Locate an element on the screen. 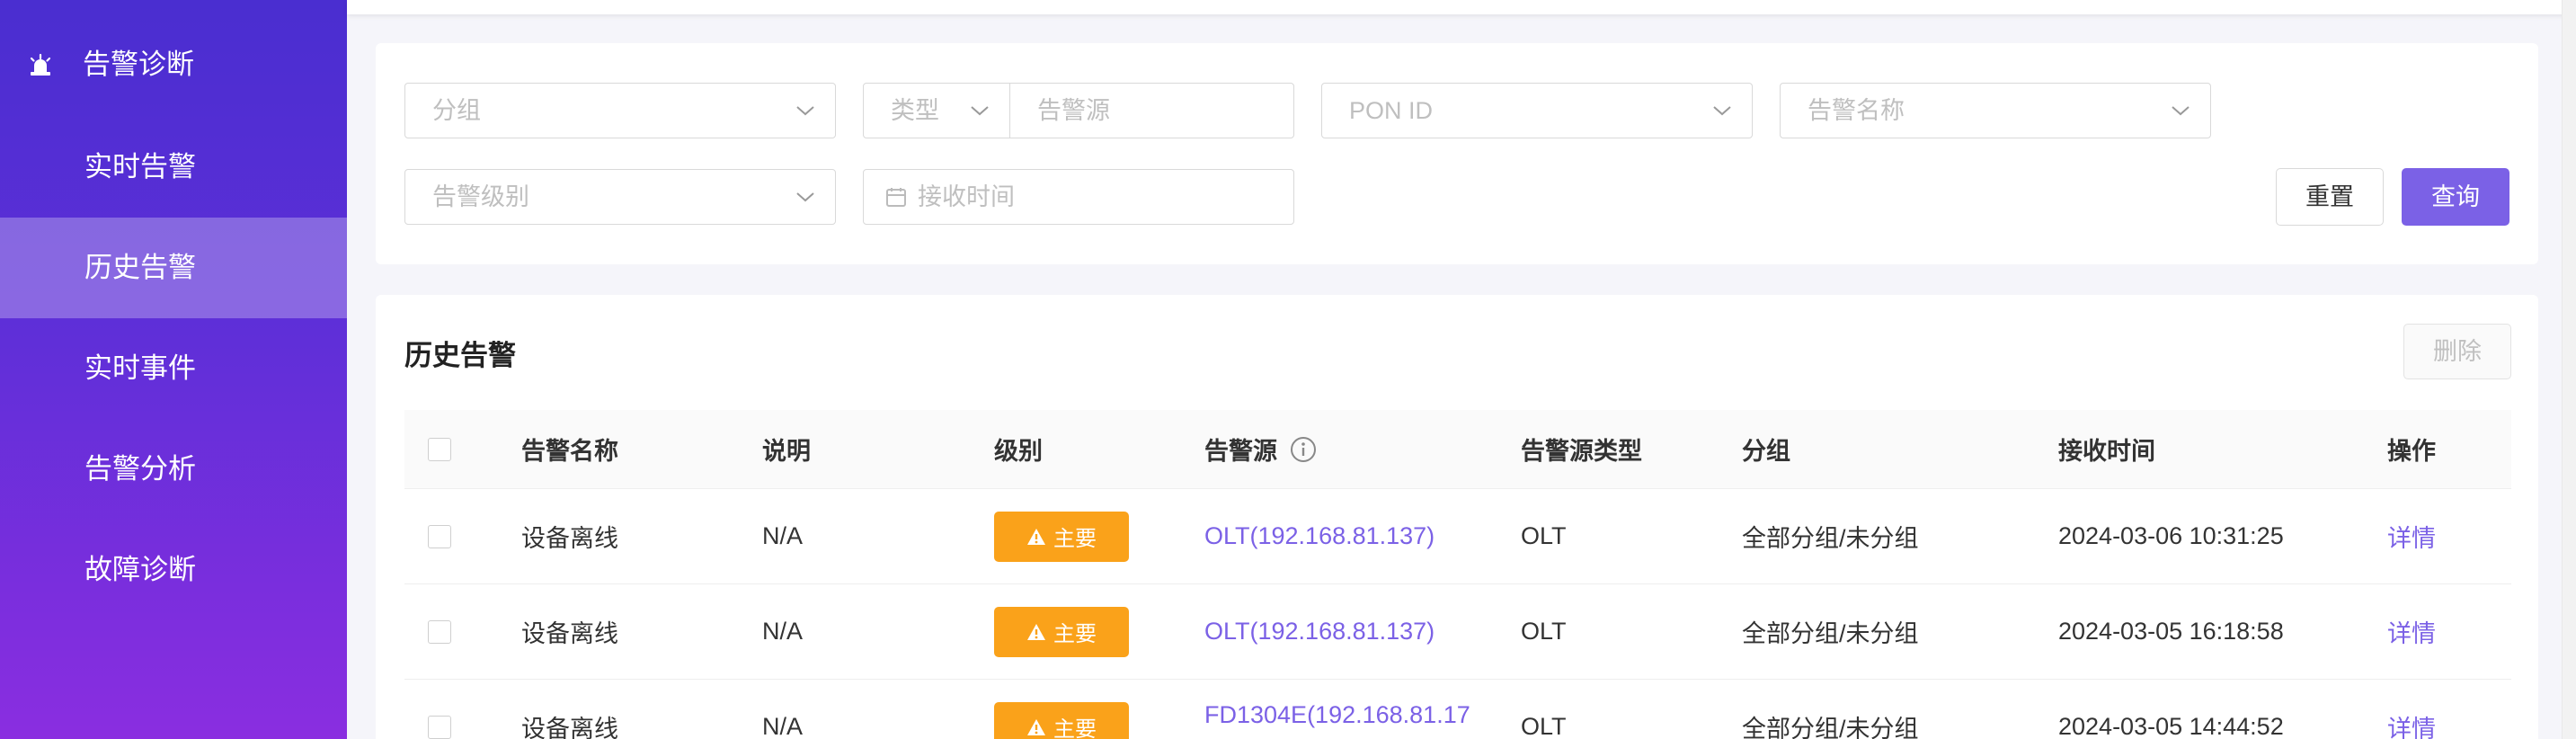 The width and height of the screenshot is (2576, 739). column-header-time: 接收时间 is located at coordinates (2106, 451).